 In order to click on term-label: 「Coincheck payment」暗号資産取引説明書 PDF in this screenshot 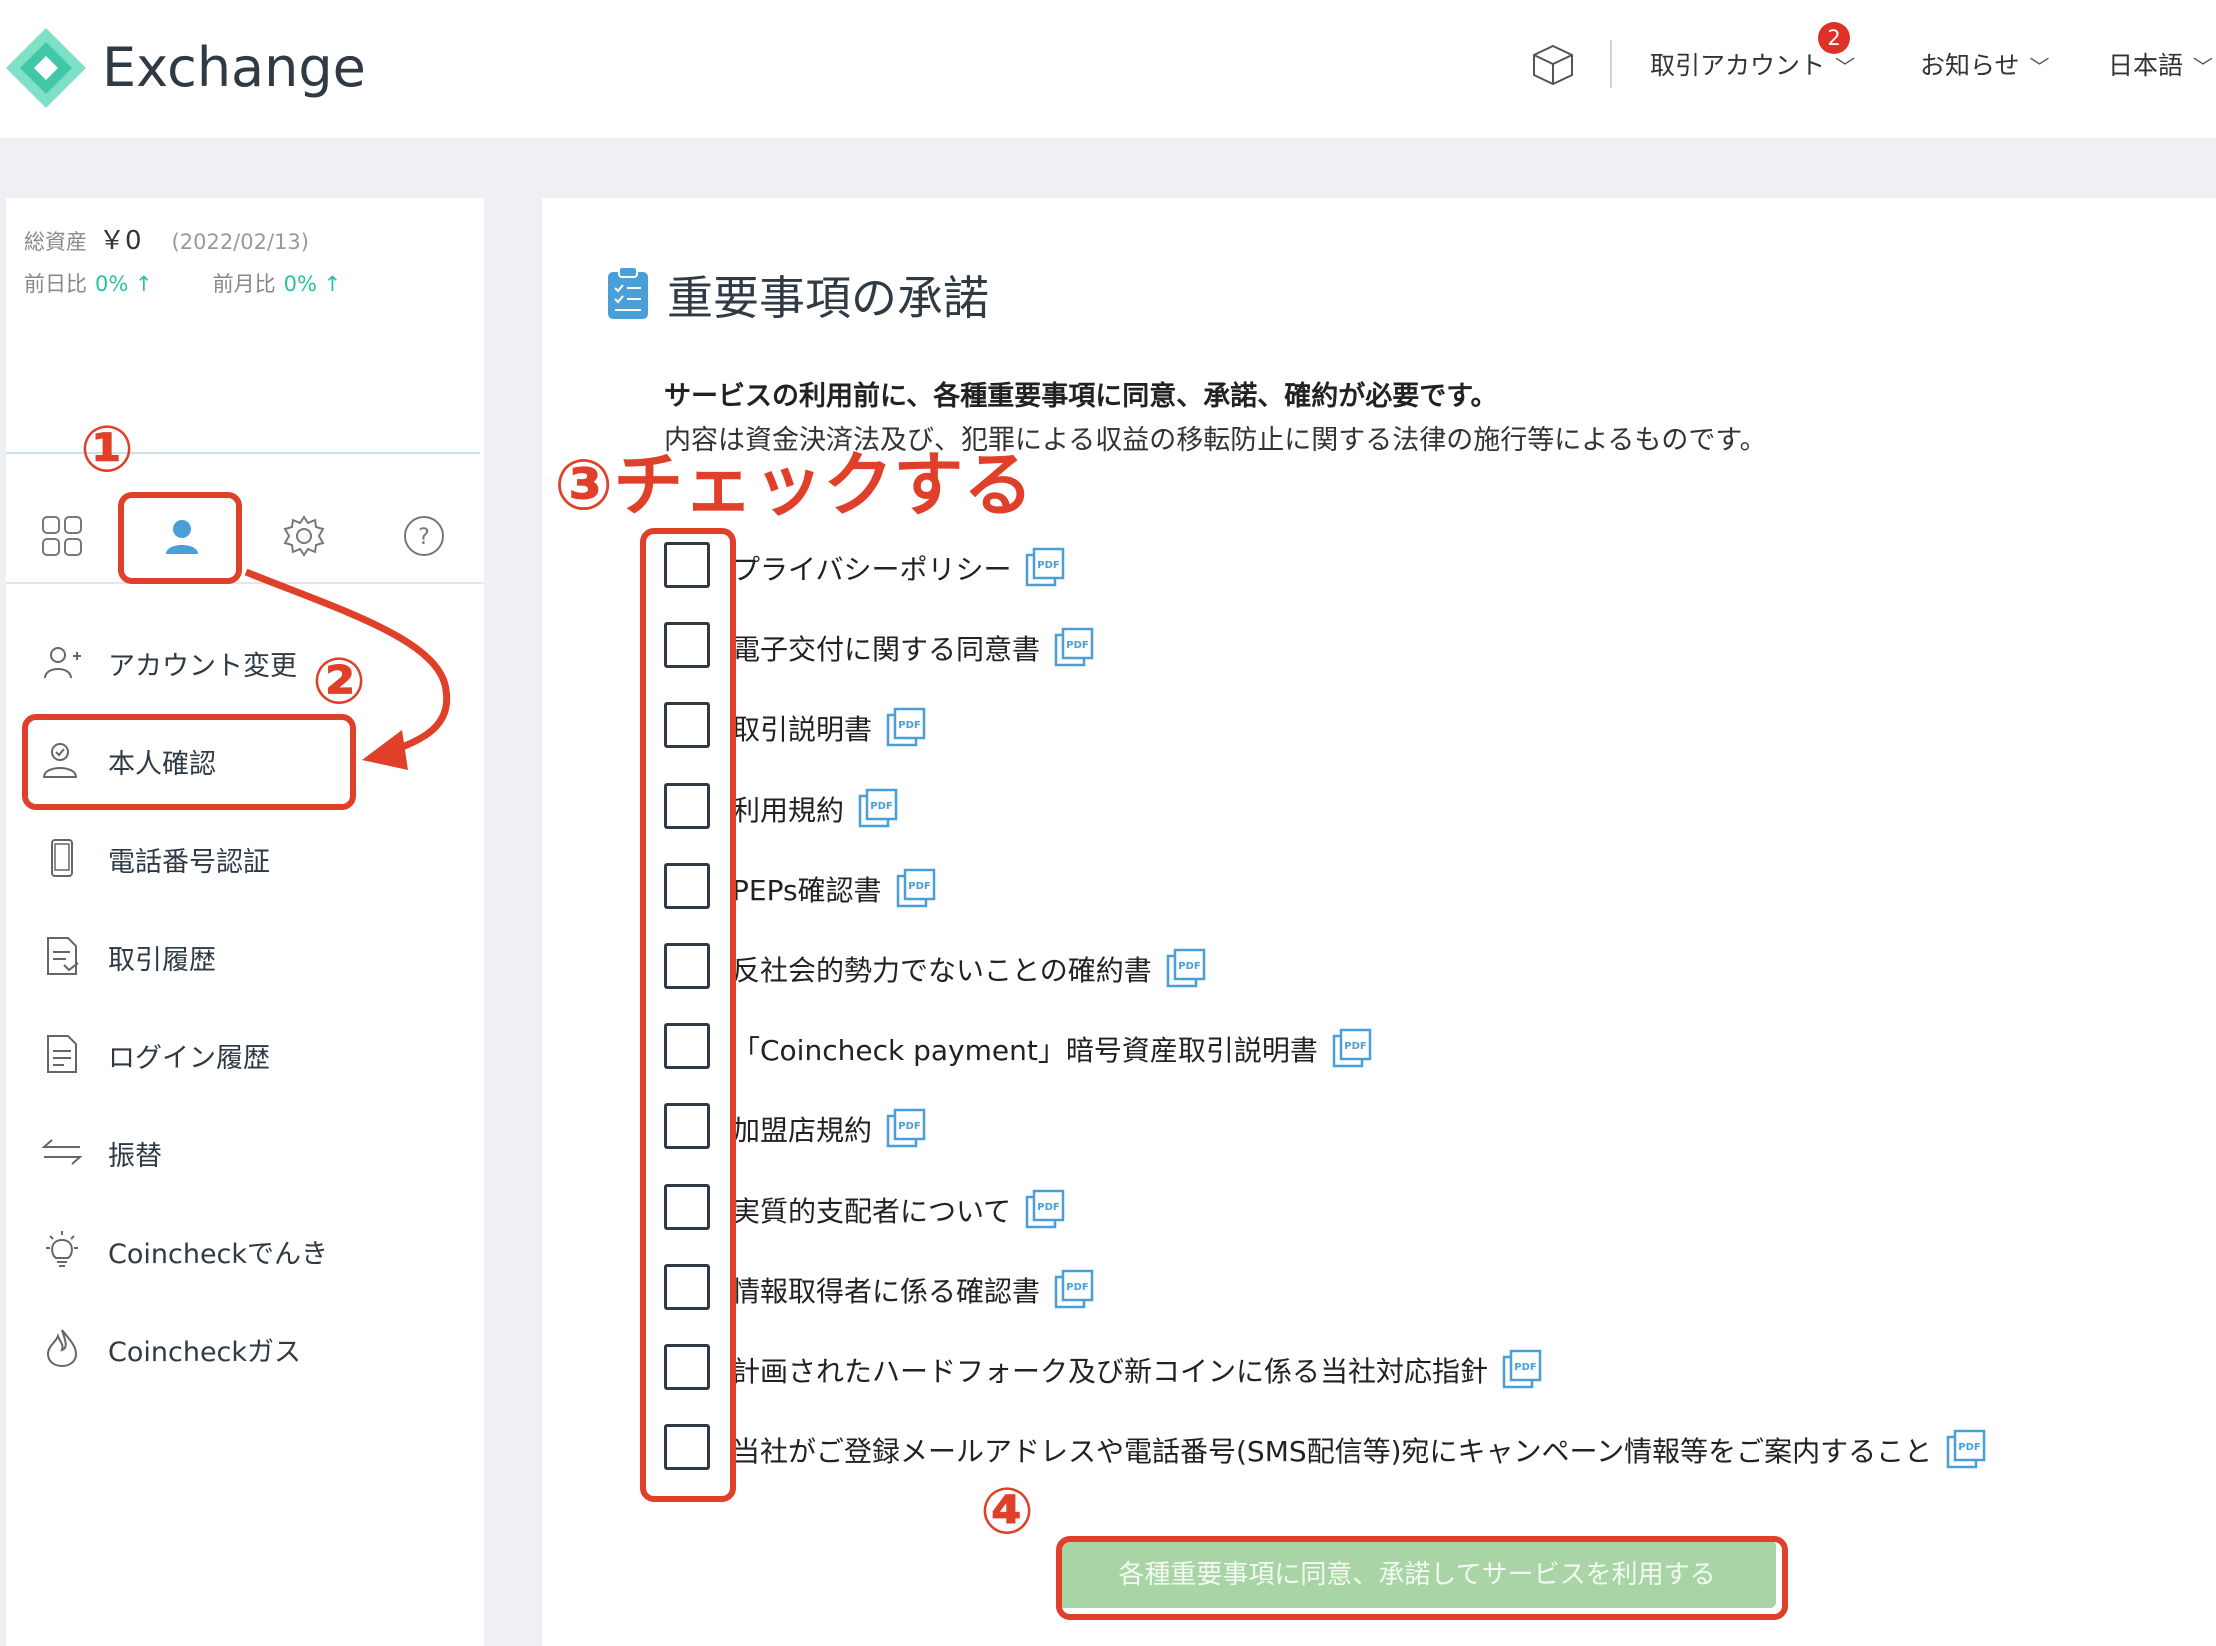, I will do `click(1052, 1050)`.